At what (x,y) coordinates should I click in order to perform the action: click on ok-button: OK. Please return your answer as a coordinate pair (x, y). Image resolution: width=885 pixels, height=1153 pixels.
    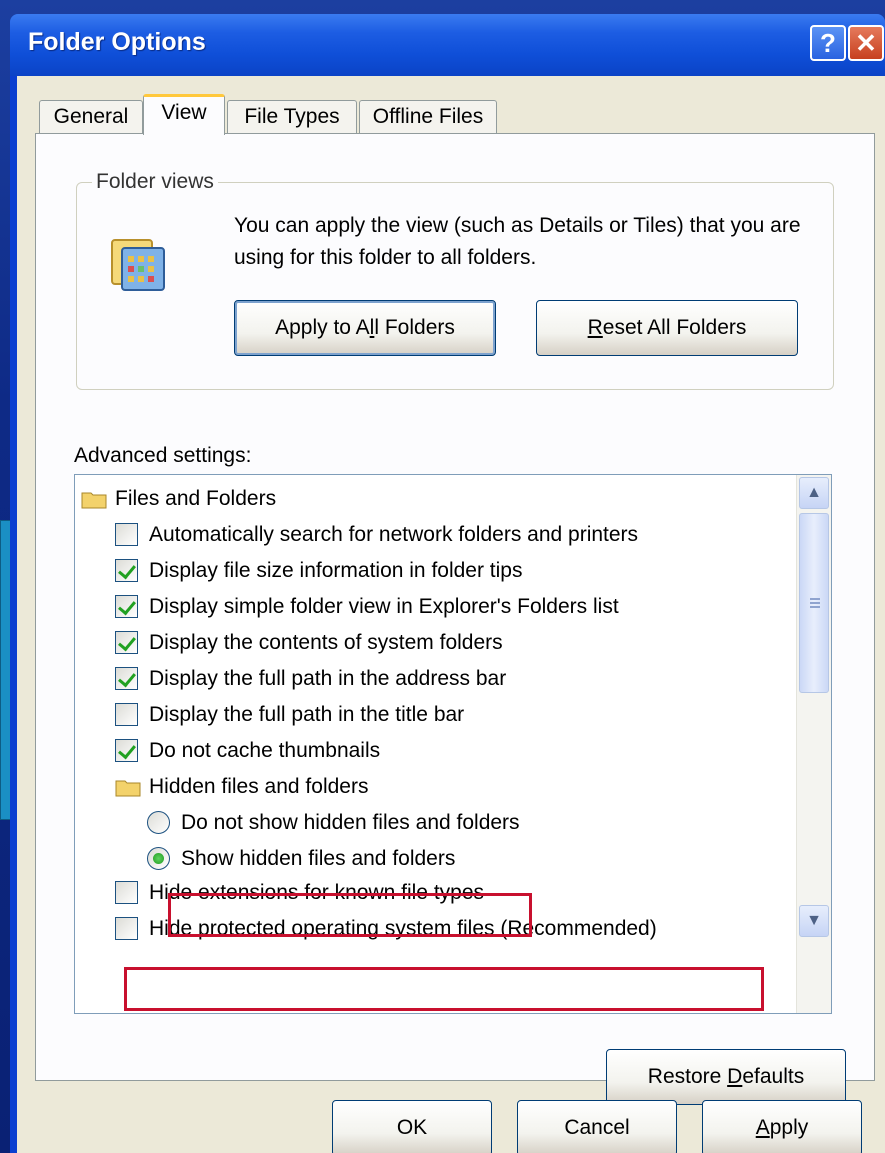
    Looking at the image, I should click on (412, 1126).